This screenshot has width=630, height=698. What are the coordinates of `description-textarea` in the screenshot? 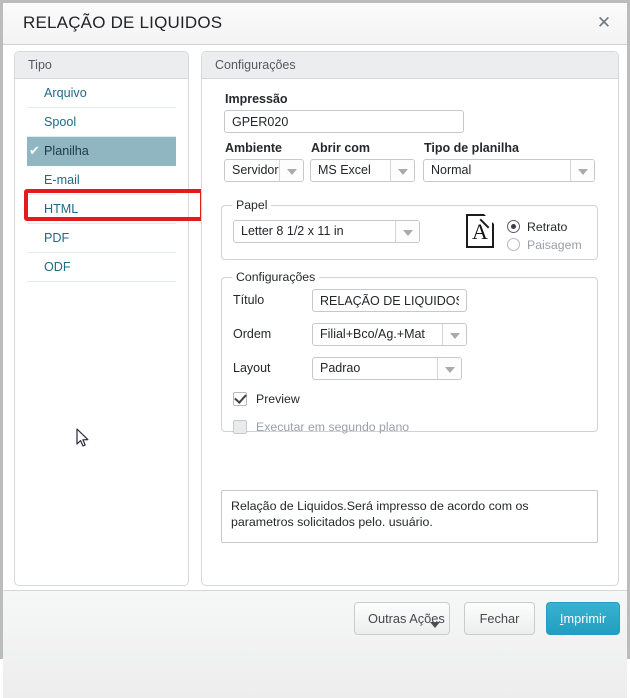 It's located at (409, 516).